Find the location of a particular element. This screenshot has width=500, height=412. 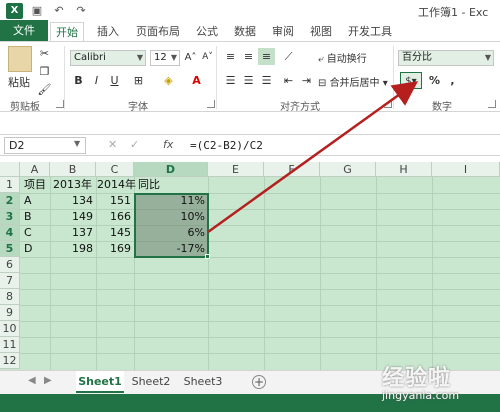

align-top-icon: ≡ is located at coordinates (230, 56).